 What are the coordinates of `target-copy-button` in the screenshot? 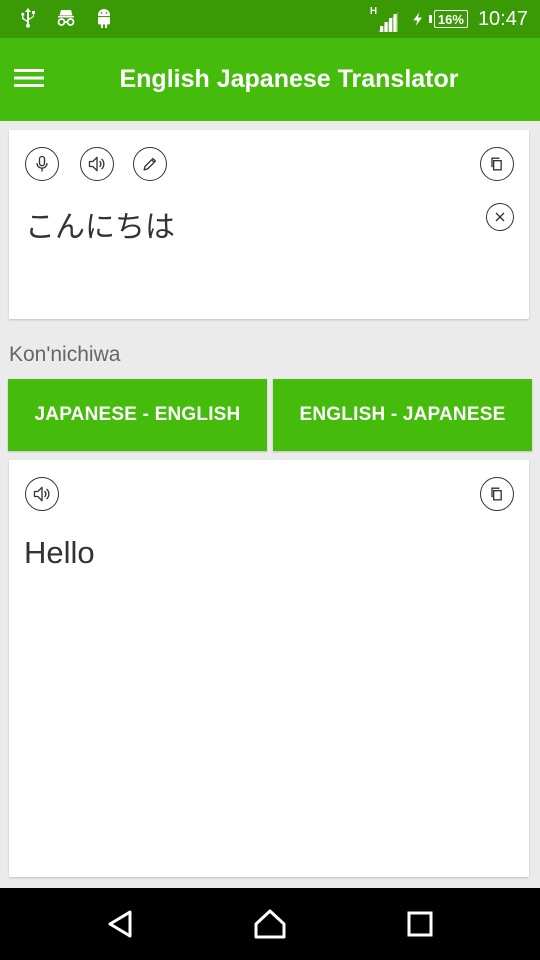 It's located at (497, 494).